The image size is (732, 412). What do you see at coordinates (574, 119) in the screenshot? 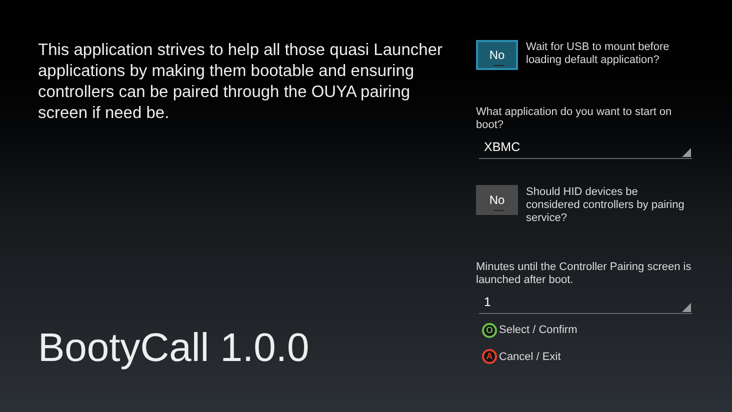
I see `setting-text: What application do you want to start on boot?` at bounding box center [574, 119].